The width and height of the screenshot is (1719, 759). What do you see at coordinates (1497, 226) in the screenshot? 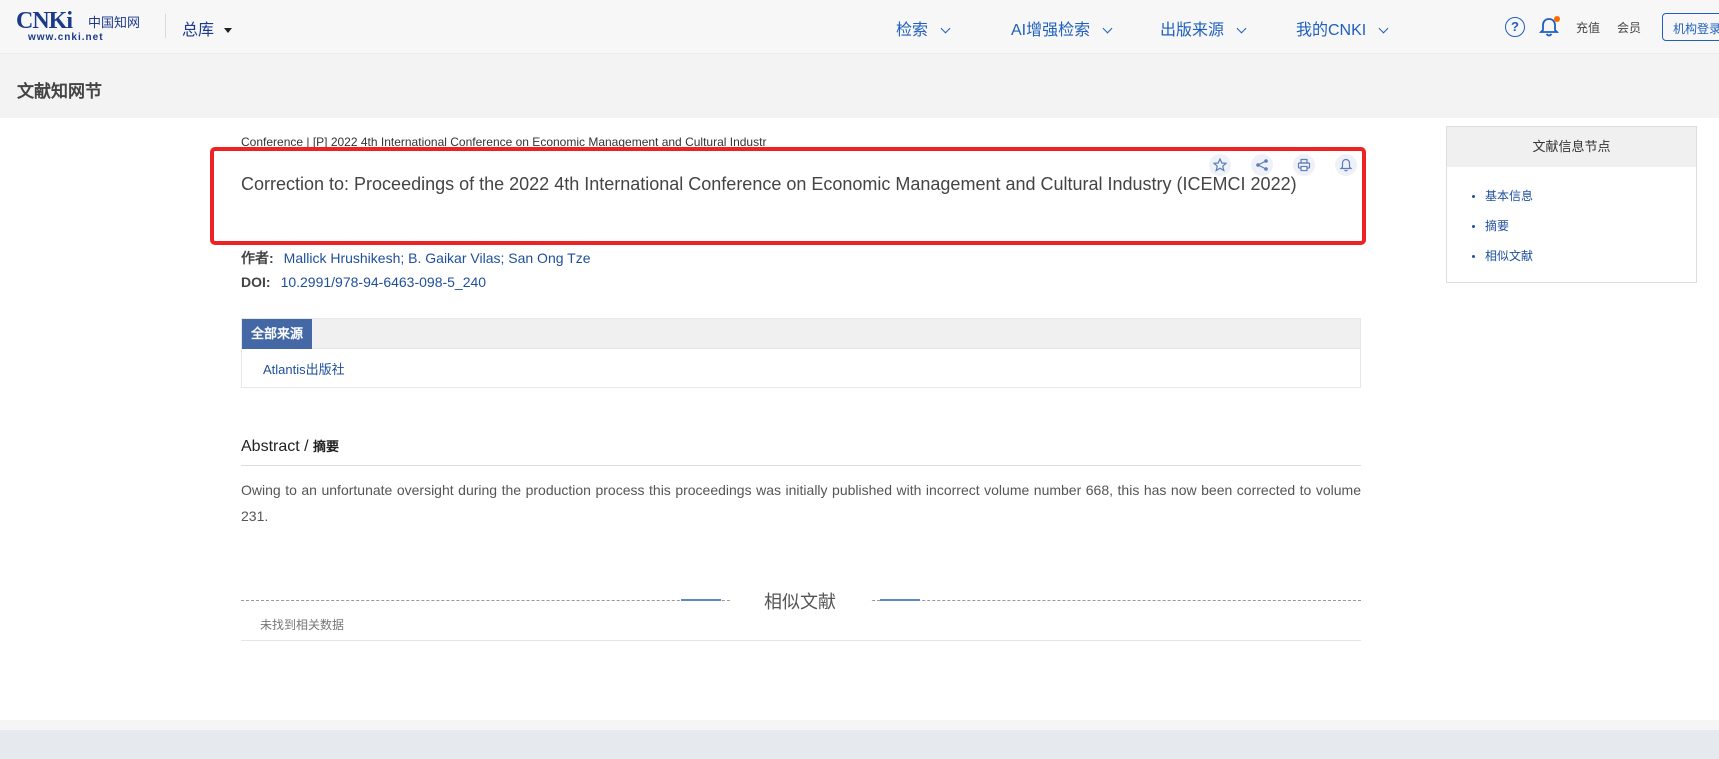
I see `sidebar-item-label: 摘要` at bounding box center [1497, 226].